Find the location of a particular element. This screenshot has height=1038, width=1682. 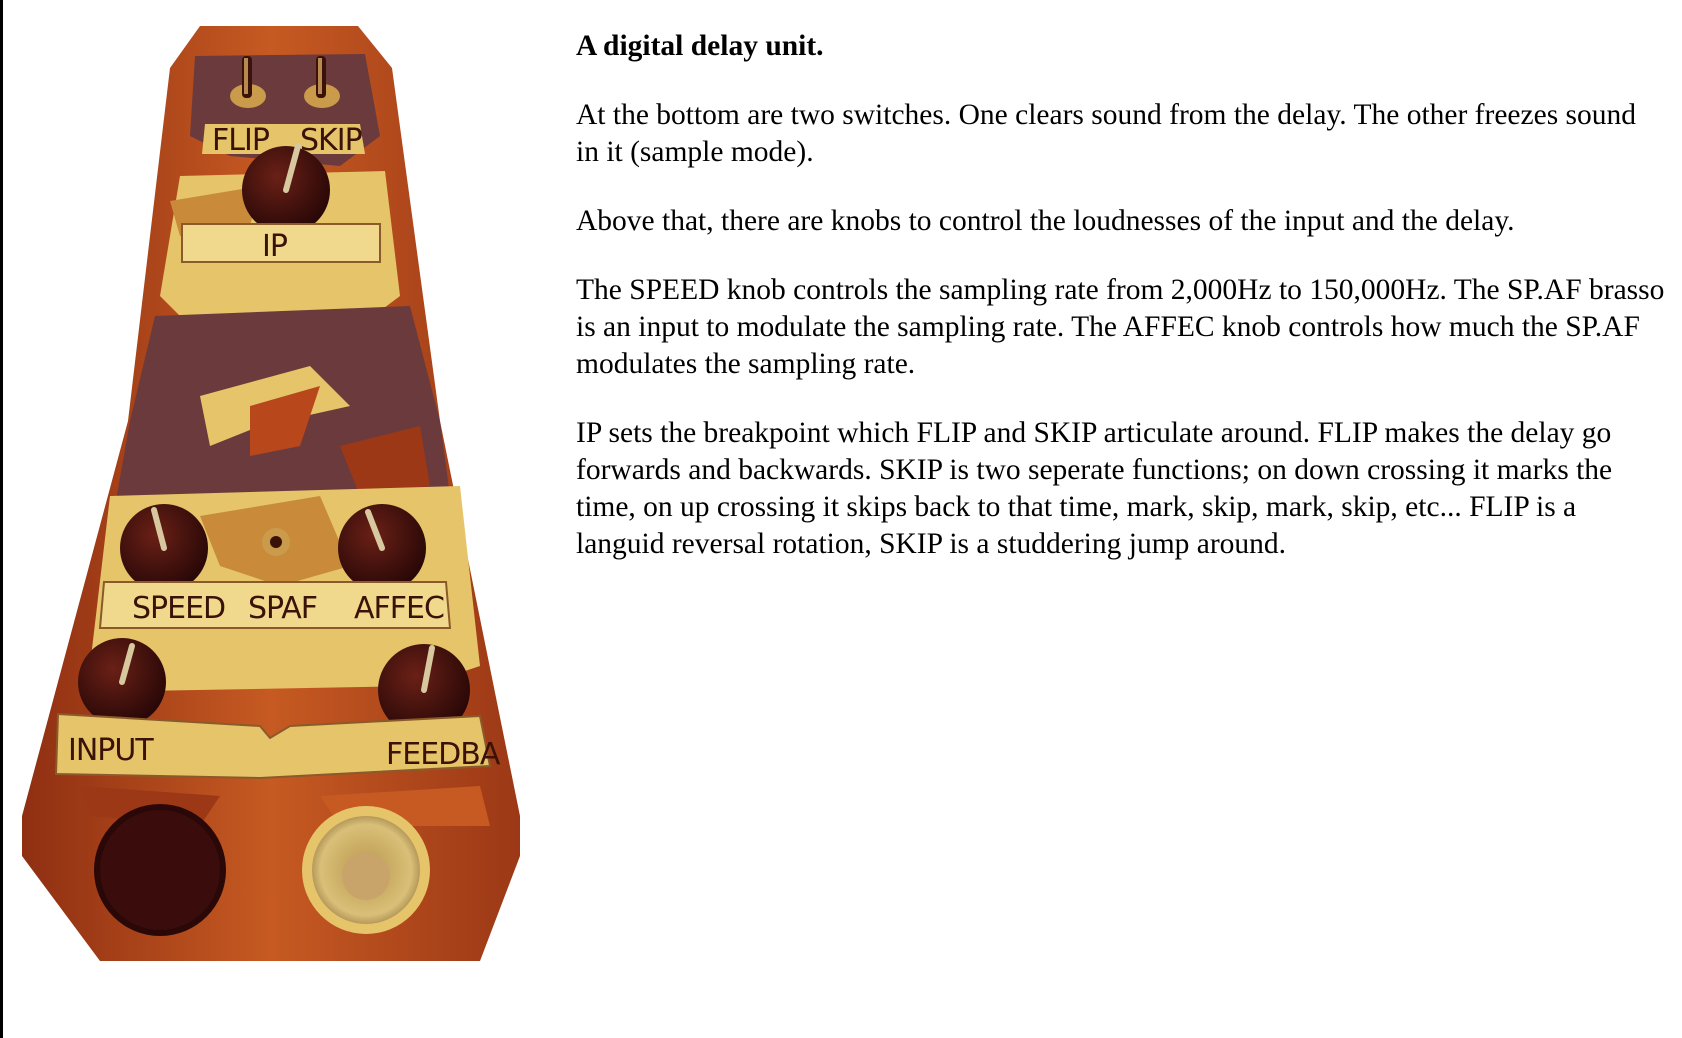

sample-footswitch is located at coordinates (366, 870).